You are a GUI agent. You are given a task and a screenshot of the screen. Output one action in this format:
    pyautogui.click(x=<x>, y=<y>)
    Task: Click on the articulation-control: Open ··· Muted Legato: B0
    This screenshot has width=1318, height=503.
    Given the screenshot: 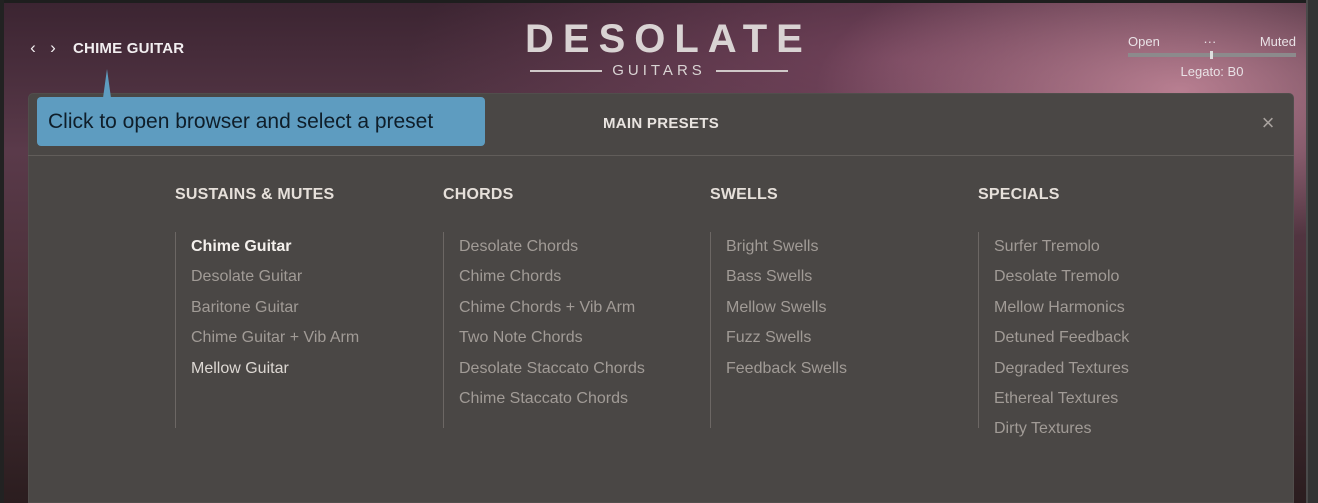 What is the action you would take?
    pyautogui.click(x=1212, y=56)
    